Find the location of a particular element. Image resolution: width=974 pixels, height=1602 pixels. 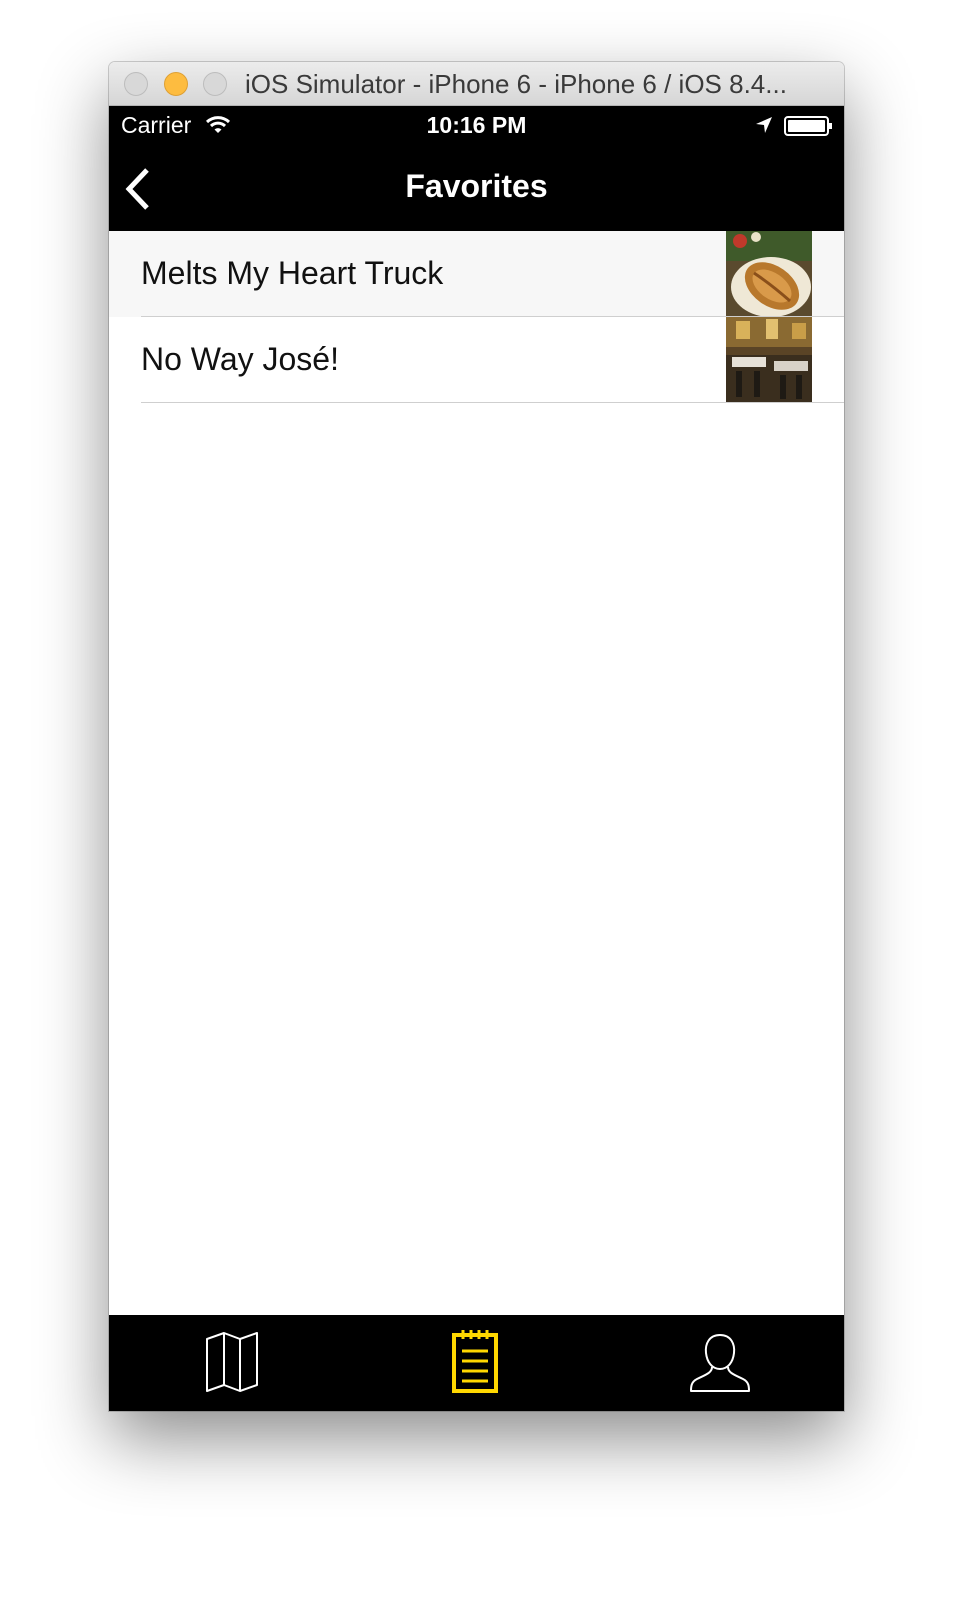

navigation-bar: Favorites is located at coordinates (476, 188).